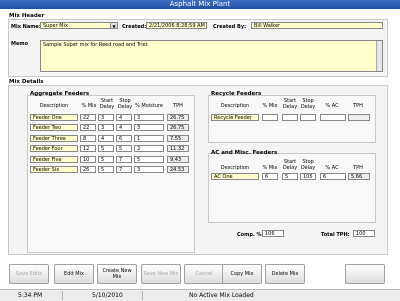  I want to click on memo-label: Memo, so click(20, 44).